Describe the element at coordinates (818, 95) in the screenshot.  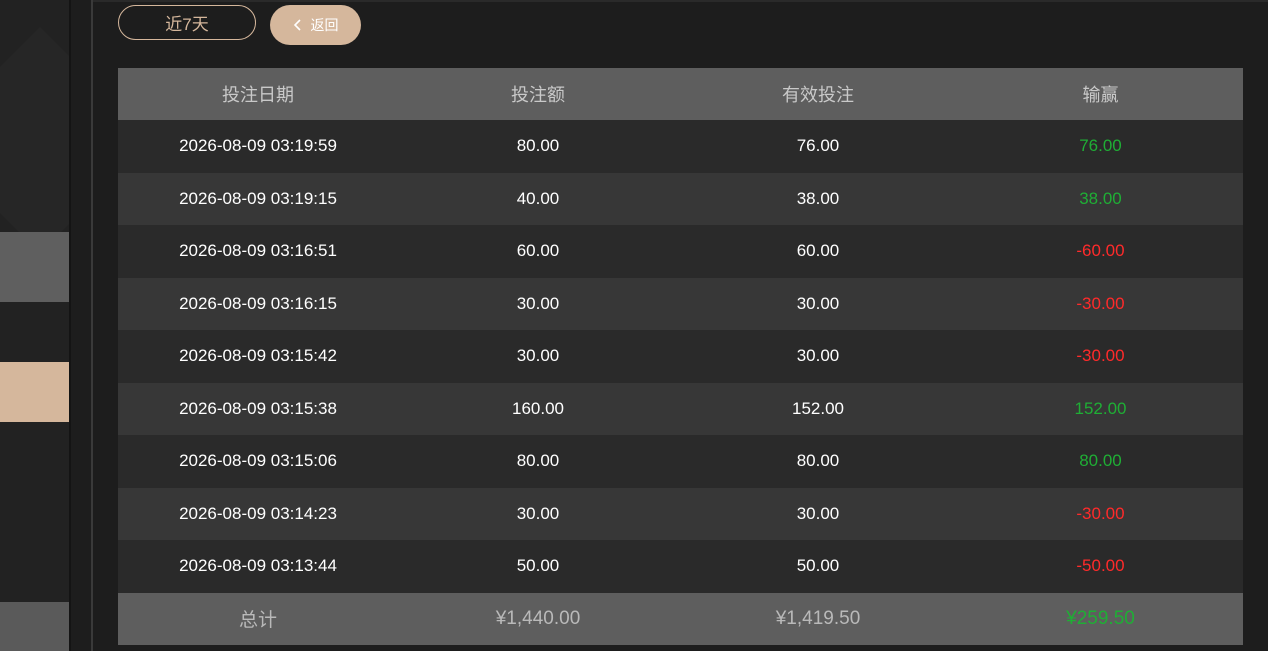
I see `header-valid: 有效投注` at that location.